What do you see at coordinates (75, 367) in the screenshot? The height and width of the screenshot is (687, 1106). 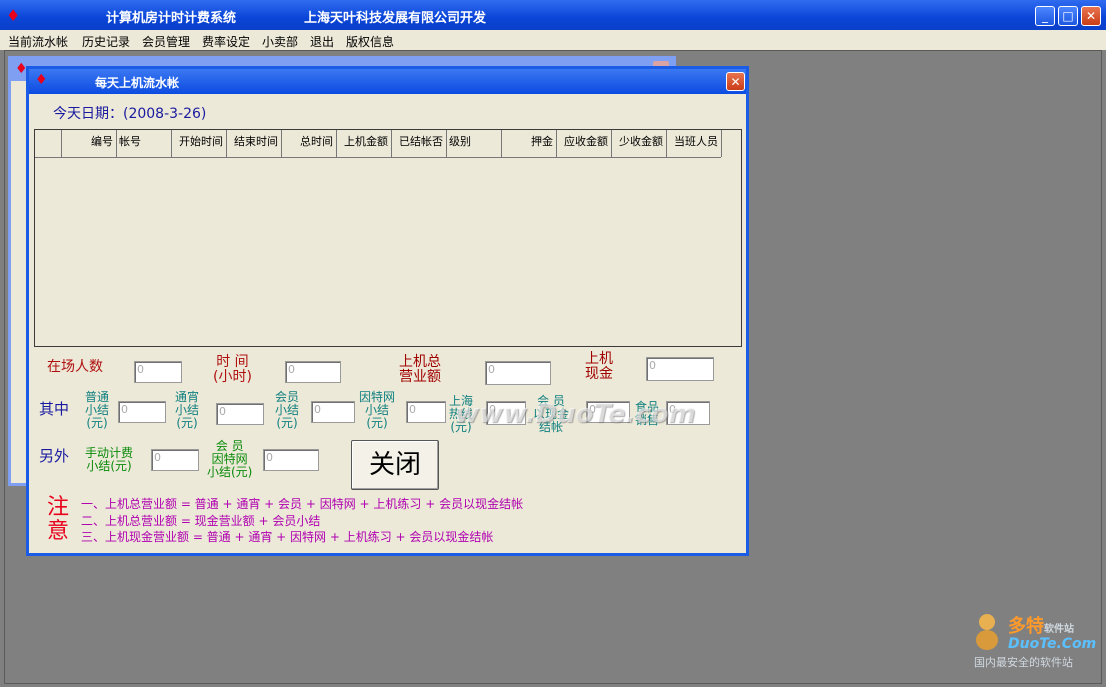 I see `present-count-label: 在场人数` at bounding box center [75, 367].